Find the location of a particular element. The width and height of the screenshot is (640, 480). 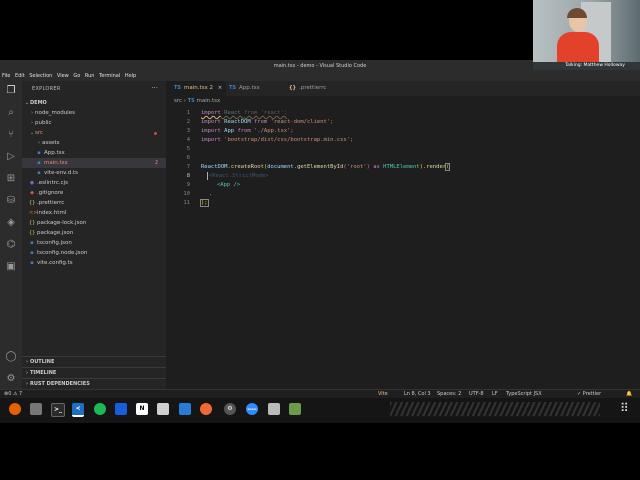

menu-file: File is located at coordinates (6, 76).